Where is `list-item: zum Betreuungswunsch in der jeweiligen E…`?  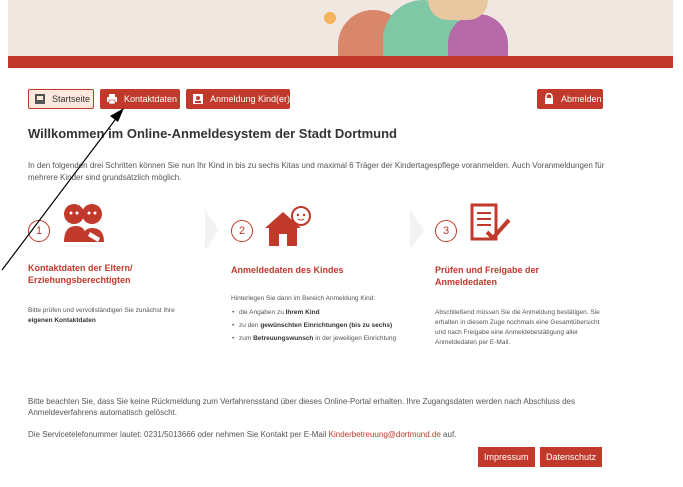 list-item: zum Betreuungswunsch in der jeweiligen E… is located at coordinates (316, 339).